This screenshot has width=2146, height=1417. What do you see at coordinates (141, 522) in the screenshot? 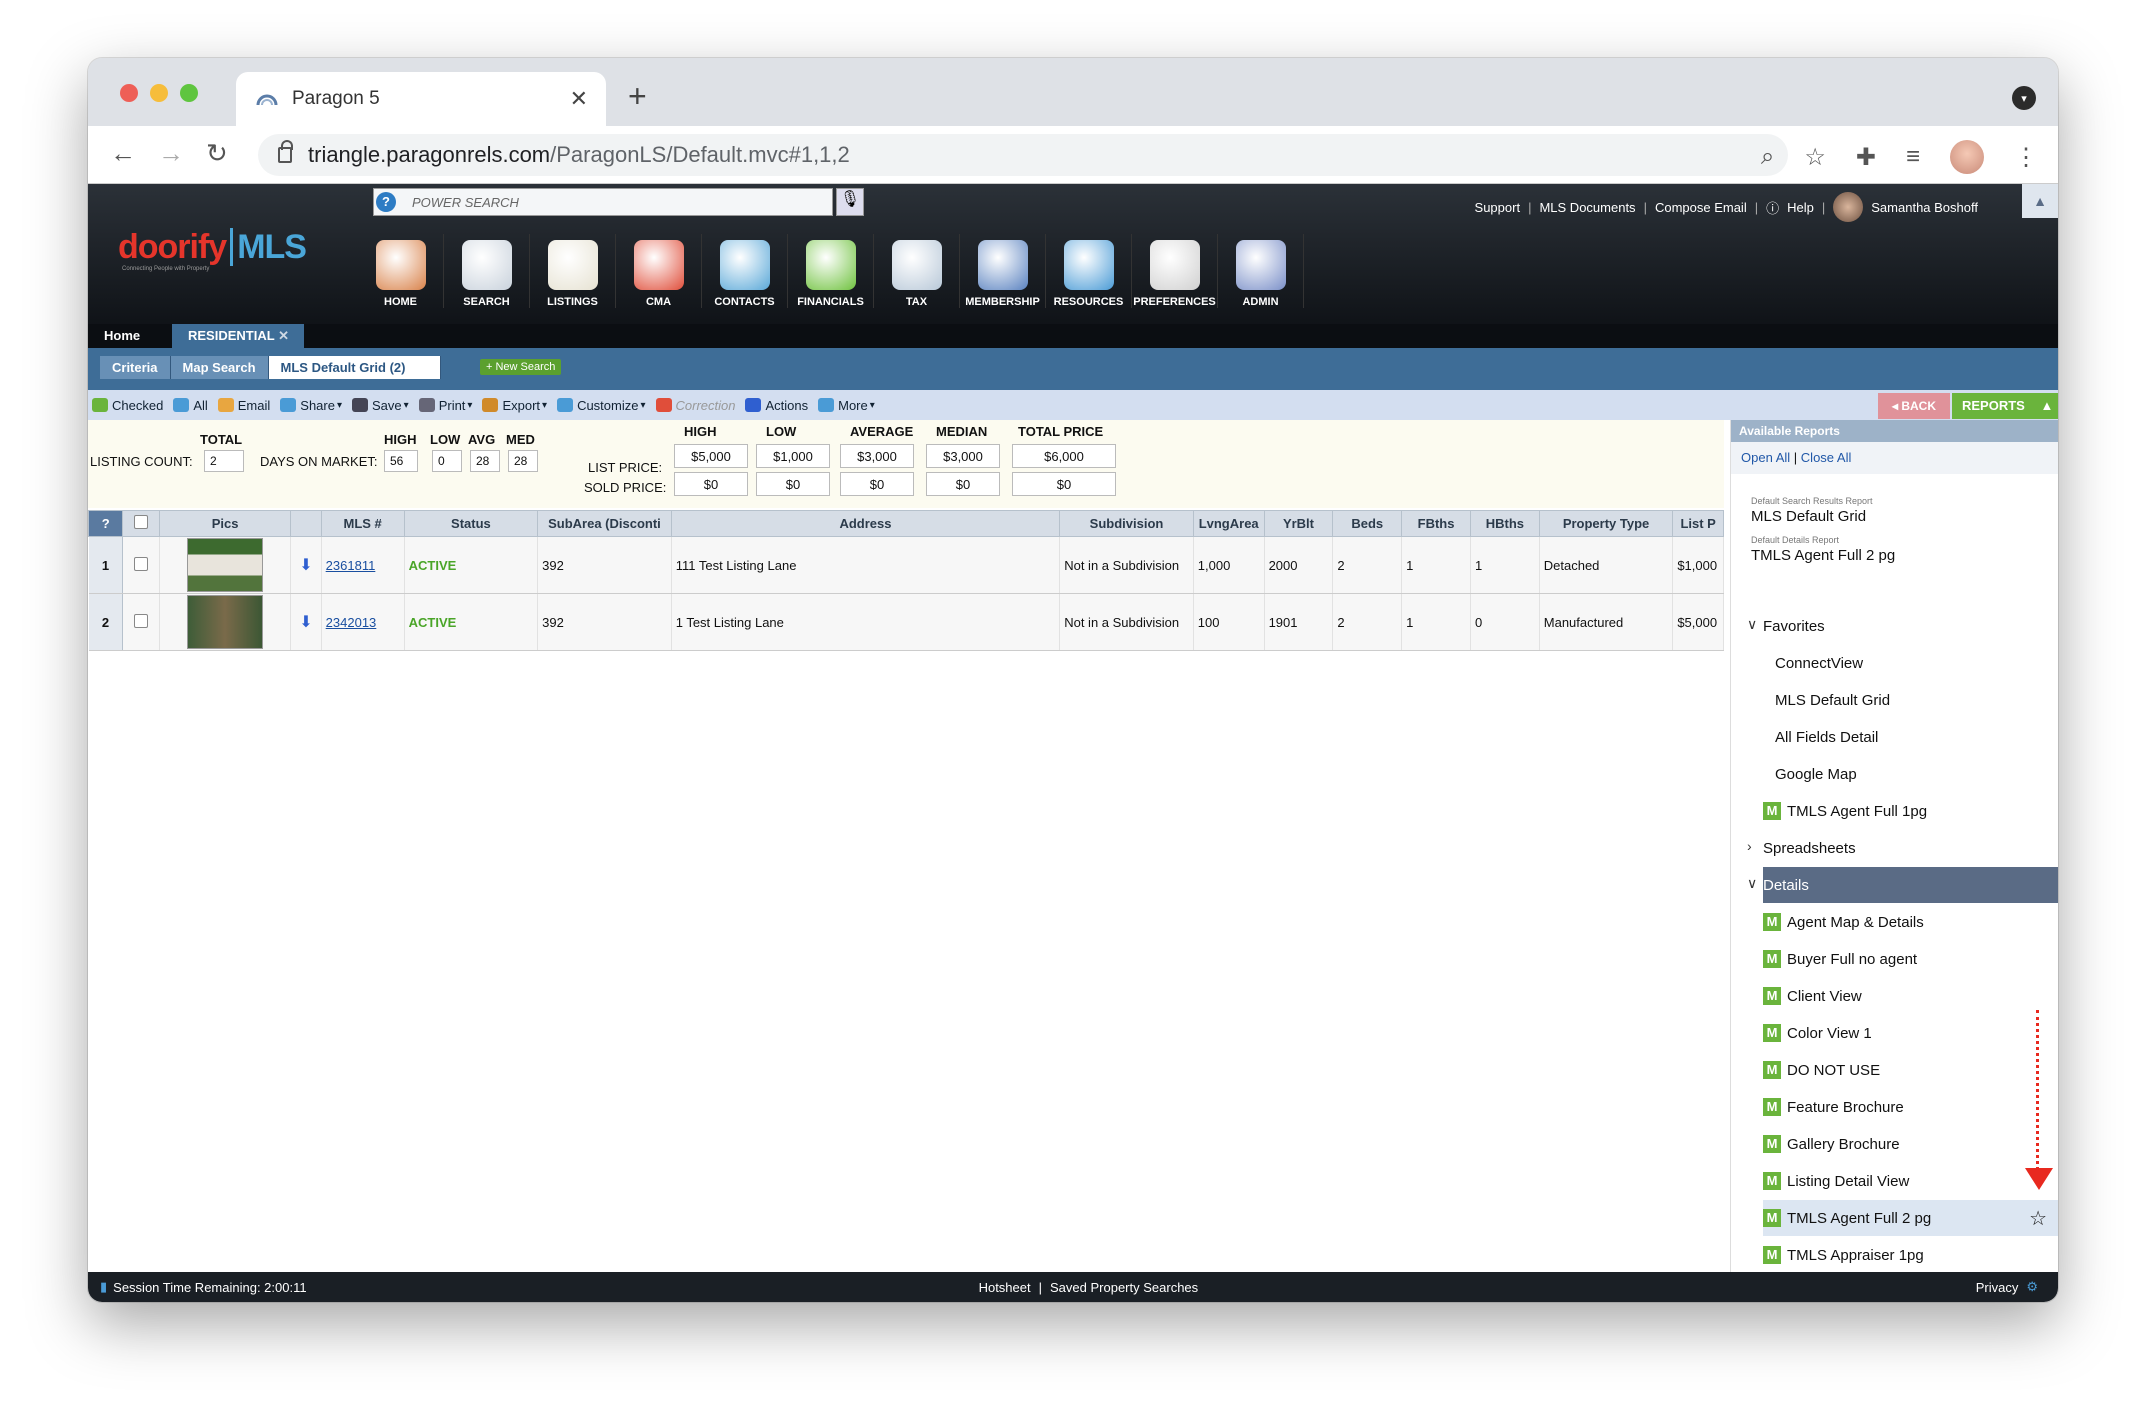
I see `select-all-checkbox` at bounding box center [141, 522].